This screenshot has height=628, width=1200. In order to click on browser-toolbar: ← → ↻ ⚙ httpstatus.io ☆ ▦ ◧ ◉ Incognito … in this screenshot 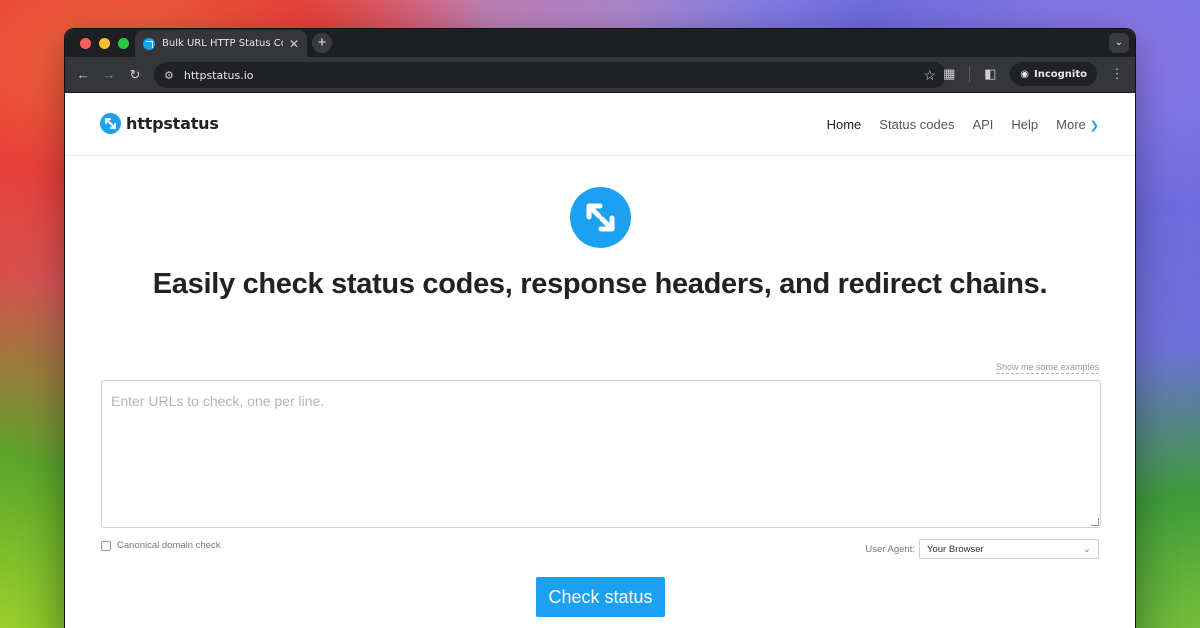, I will do `click(600, 75)`.